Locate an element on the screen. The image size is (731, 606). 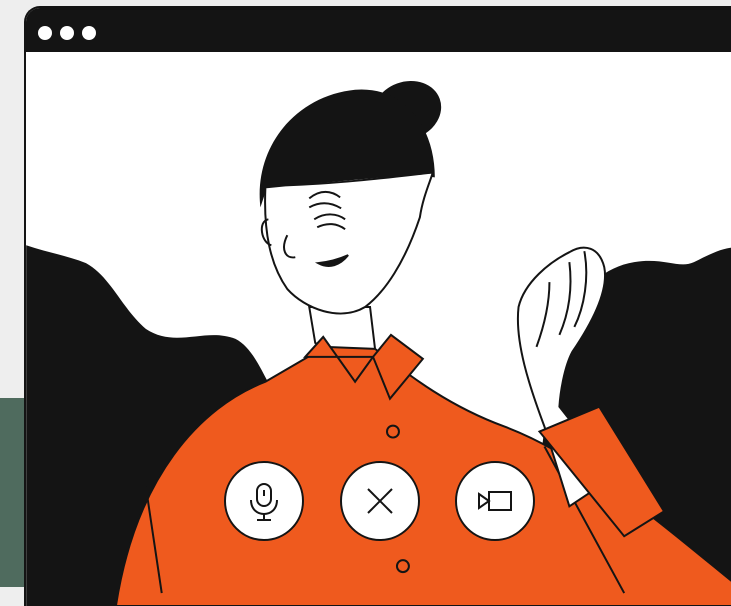
microphone-icon is located at coordinates (264, 502).